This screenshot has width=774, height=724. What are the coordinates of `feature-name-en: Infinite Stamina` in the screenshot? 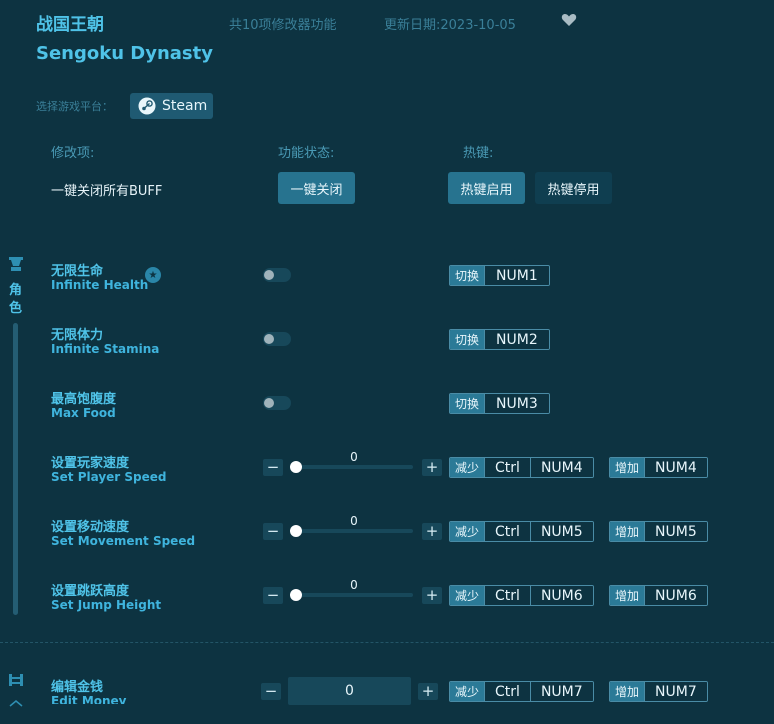 It's located at (105, 349).